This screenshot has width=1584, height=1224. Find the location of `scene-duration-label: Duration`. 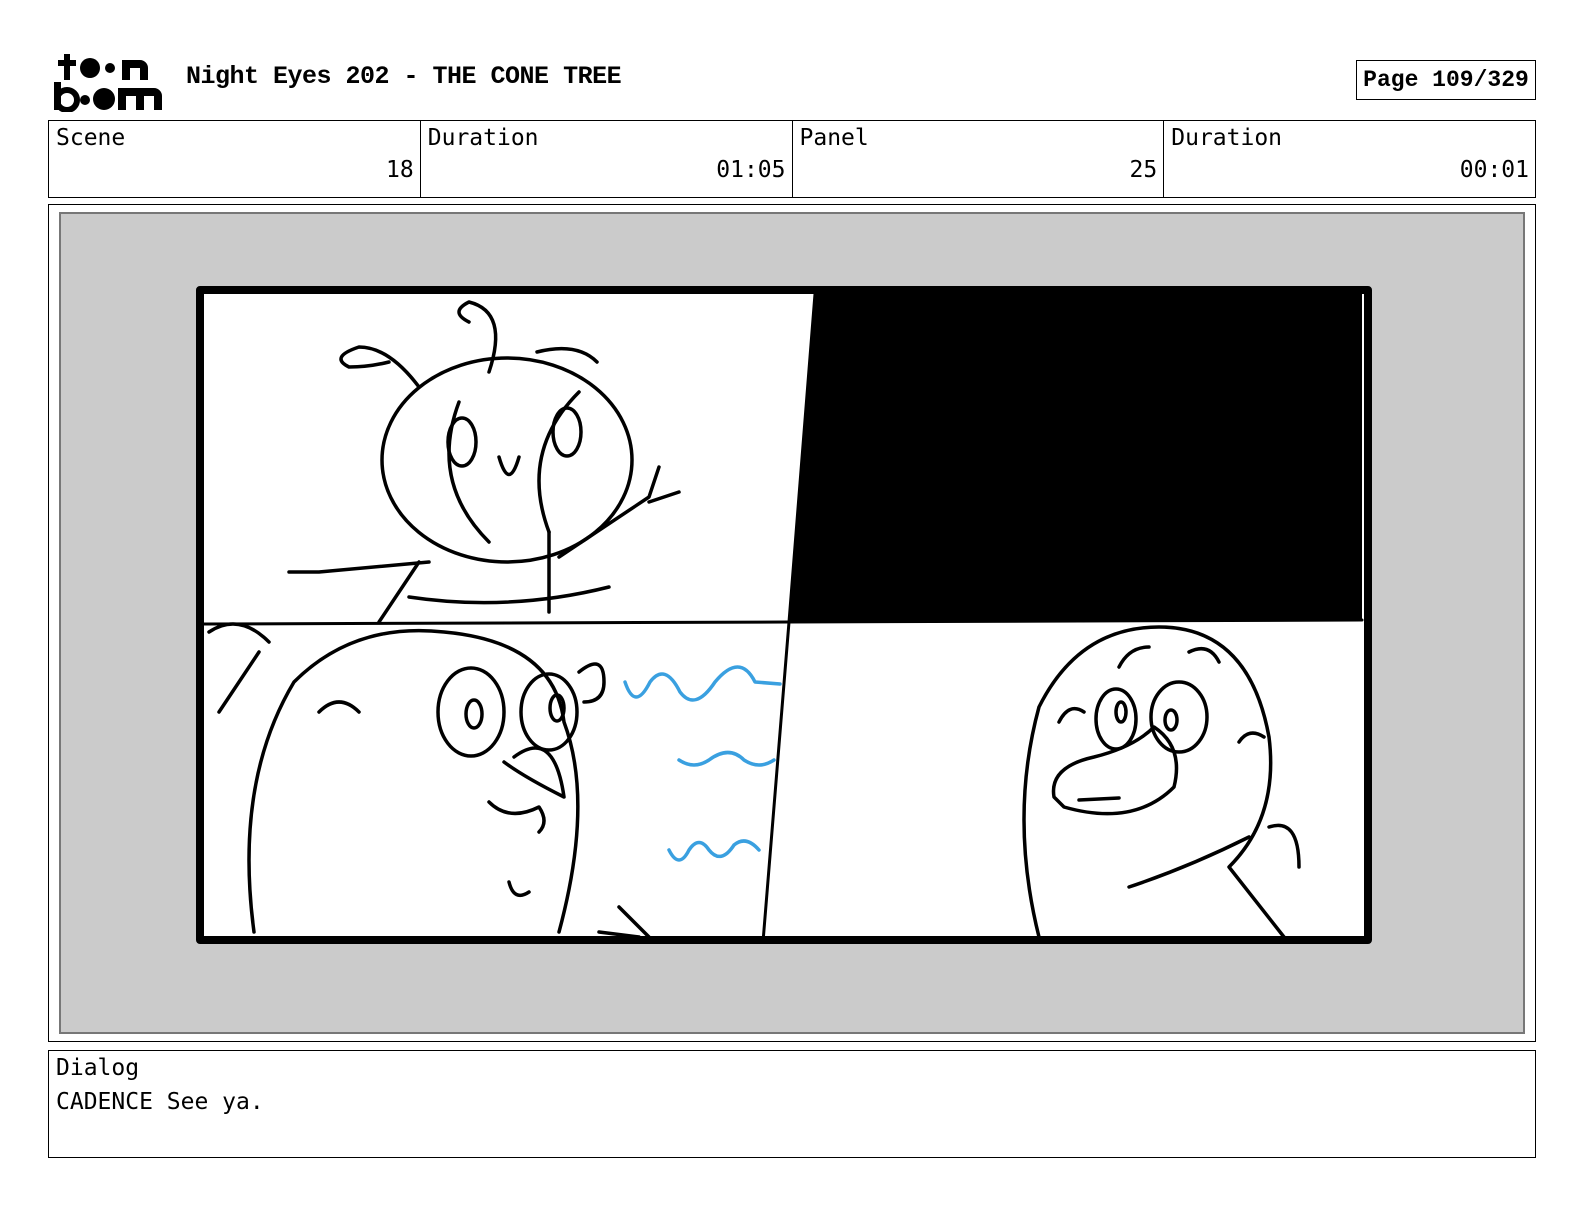

scene-duration-label: Duration is located at coordinates (483, 138).